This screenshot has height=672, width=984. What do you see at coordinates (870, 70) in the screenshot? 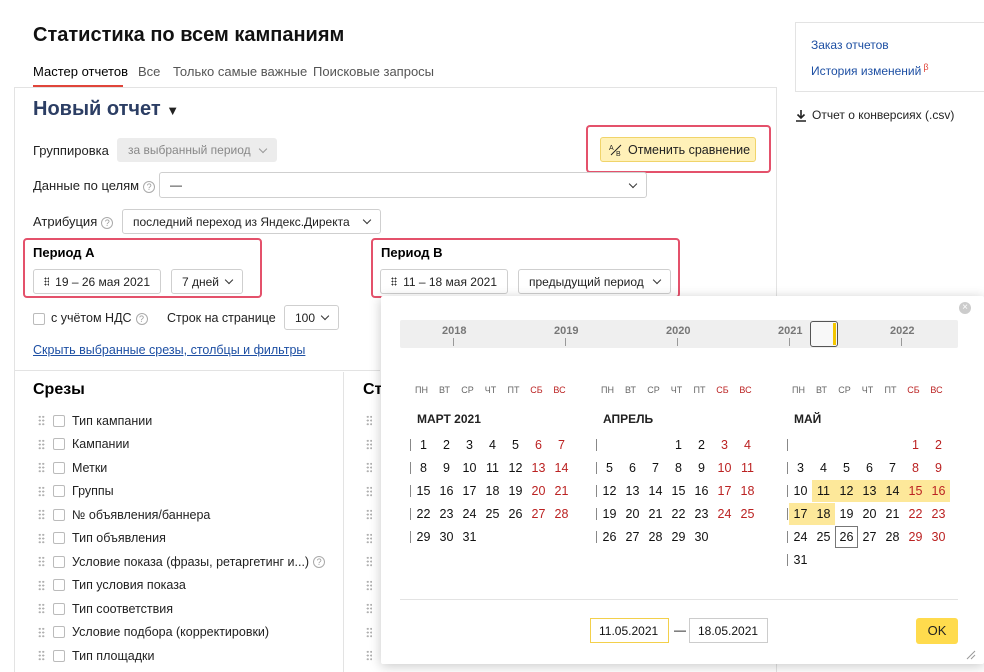
I see `change-history-link: История изменений β` at bounding box center [870, 70].